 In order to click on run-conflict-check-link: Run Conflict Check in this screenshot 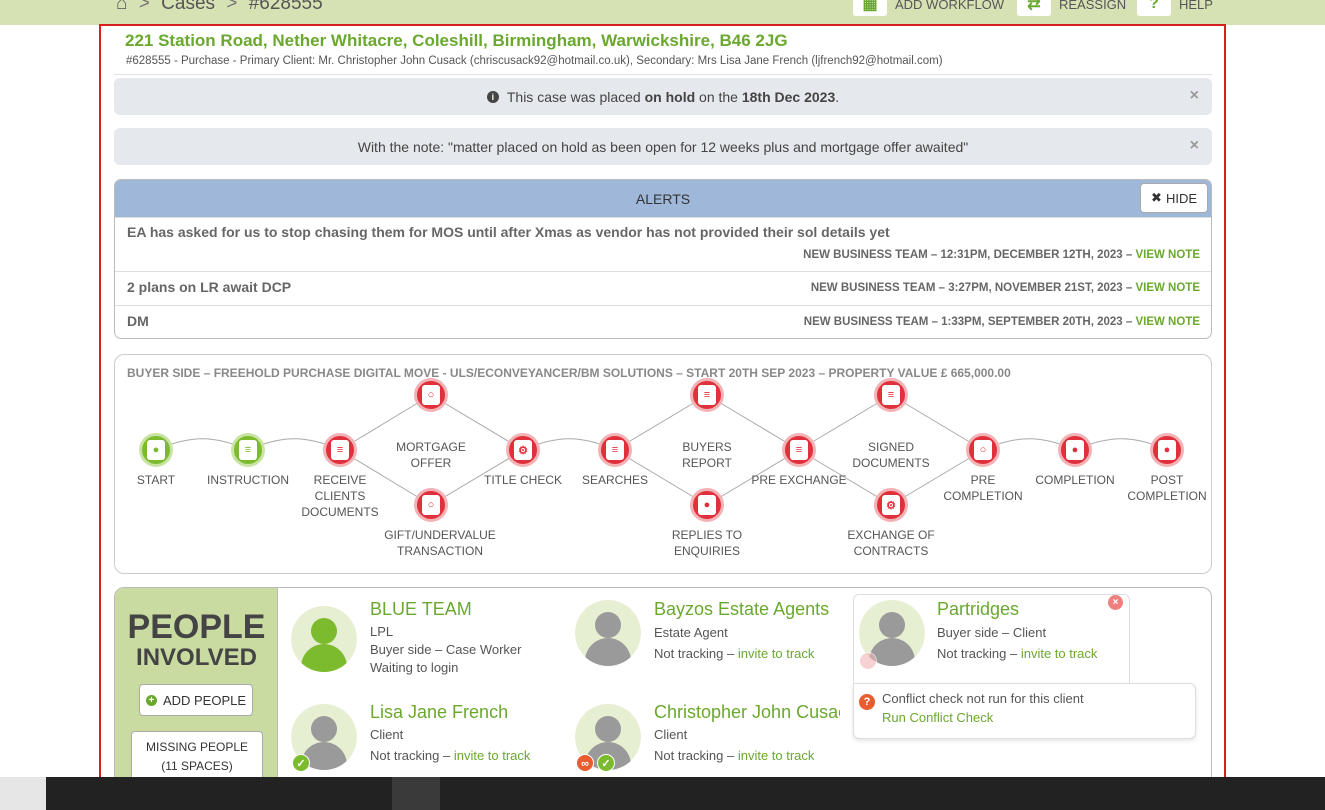, I will do `click(937, 717)`.